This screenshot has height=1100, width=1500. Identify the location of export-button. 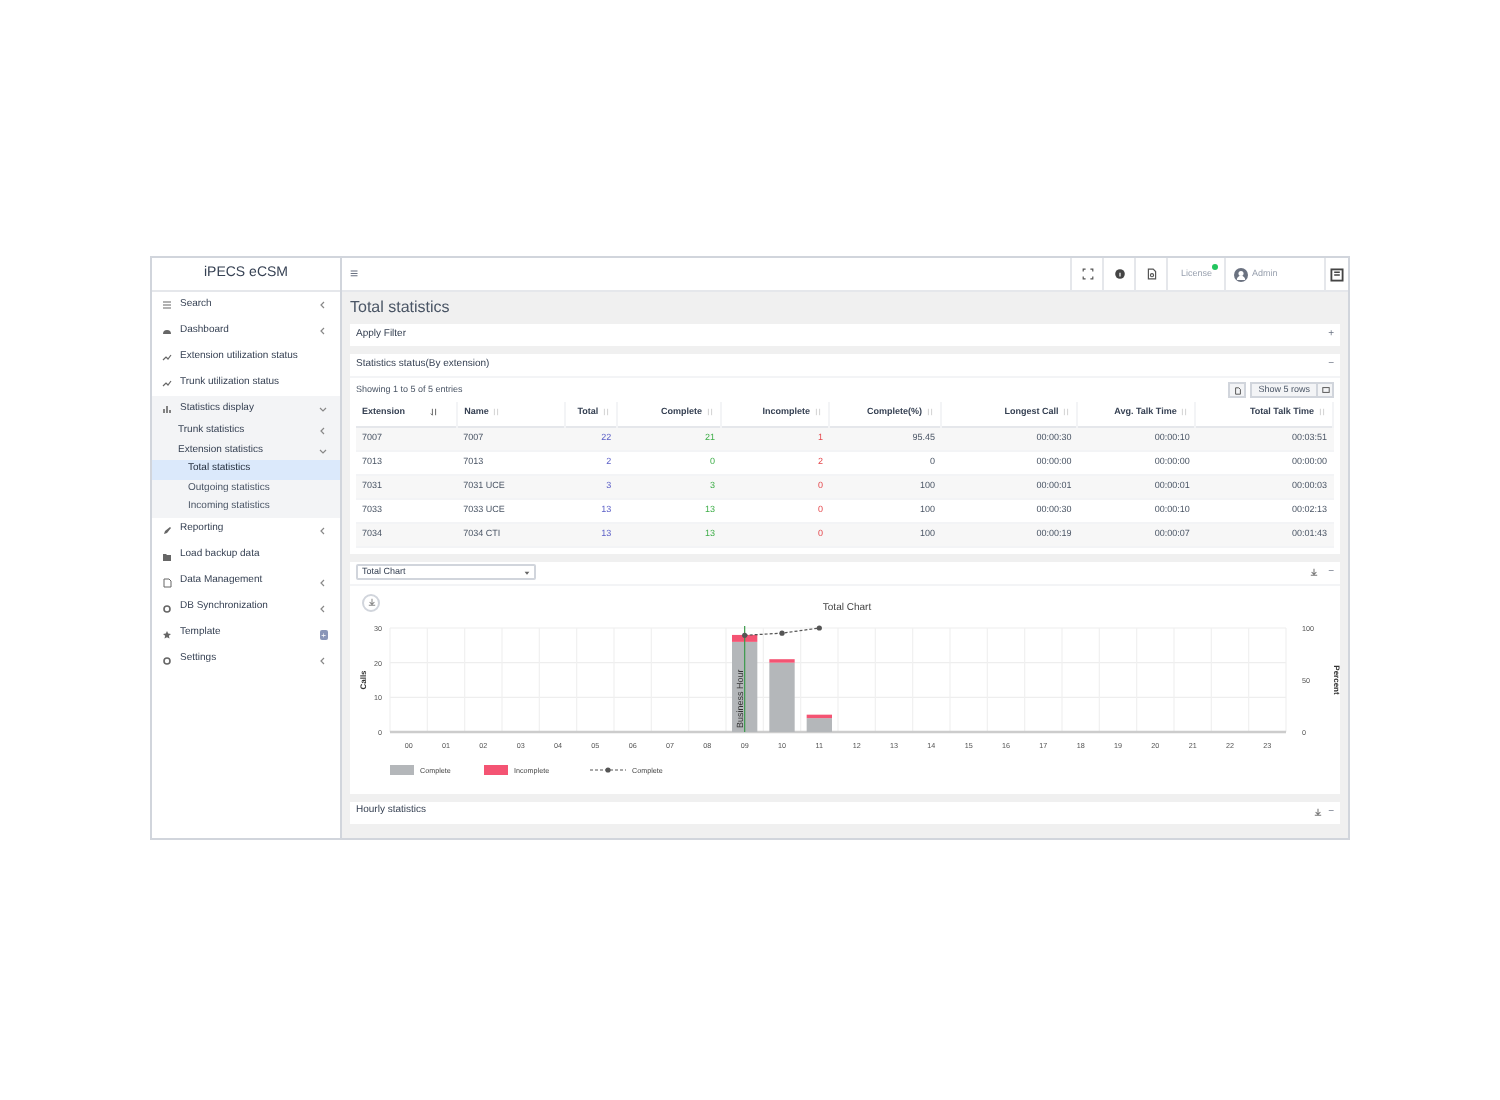
(1237, 390).